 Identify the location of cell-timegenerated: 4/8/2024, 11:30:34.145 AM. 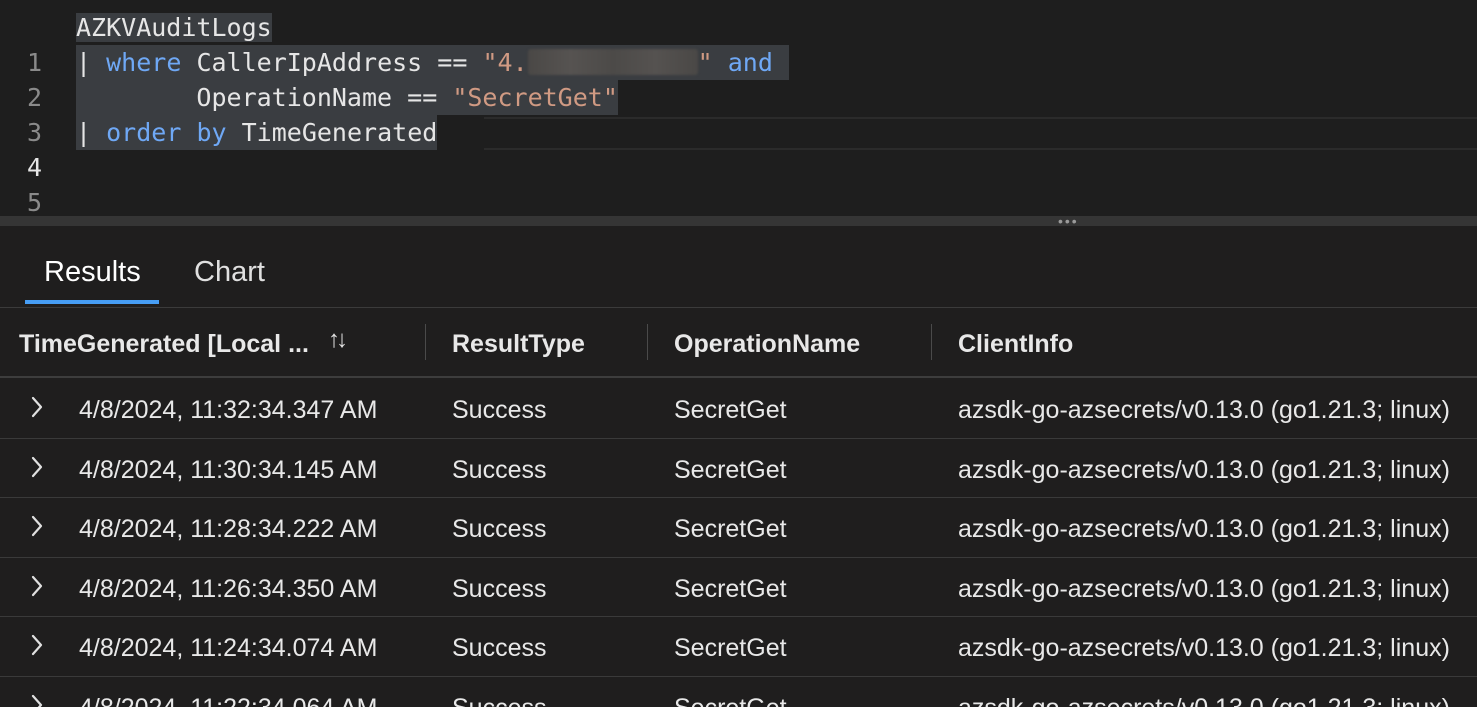
(228, 469).